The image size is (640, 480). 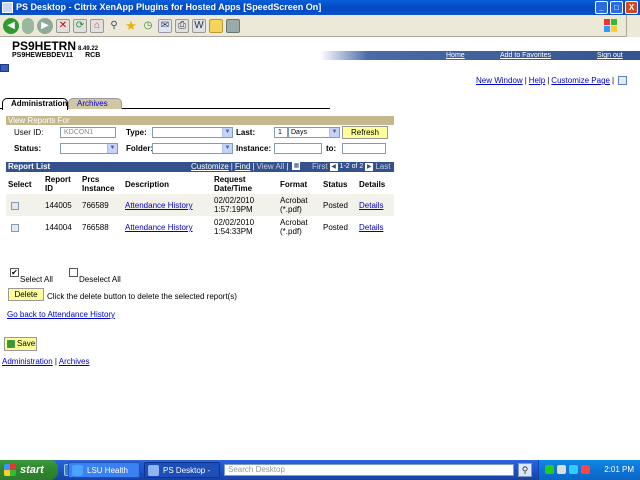 I want to click on row-range: 1-2 of 2, so click(x=351, y=166).